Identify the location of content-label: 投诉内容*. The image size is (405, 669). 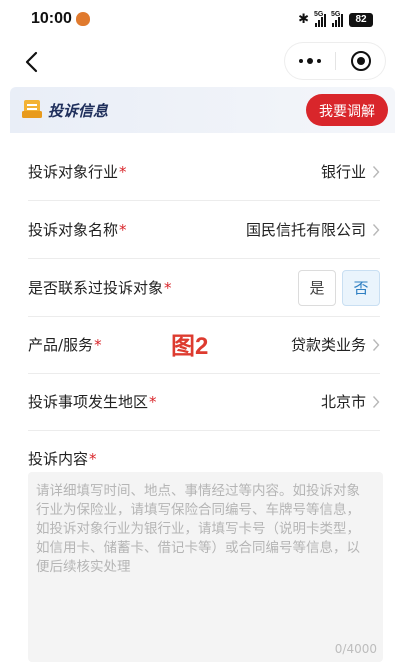
(62, 459).